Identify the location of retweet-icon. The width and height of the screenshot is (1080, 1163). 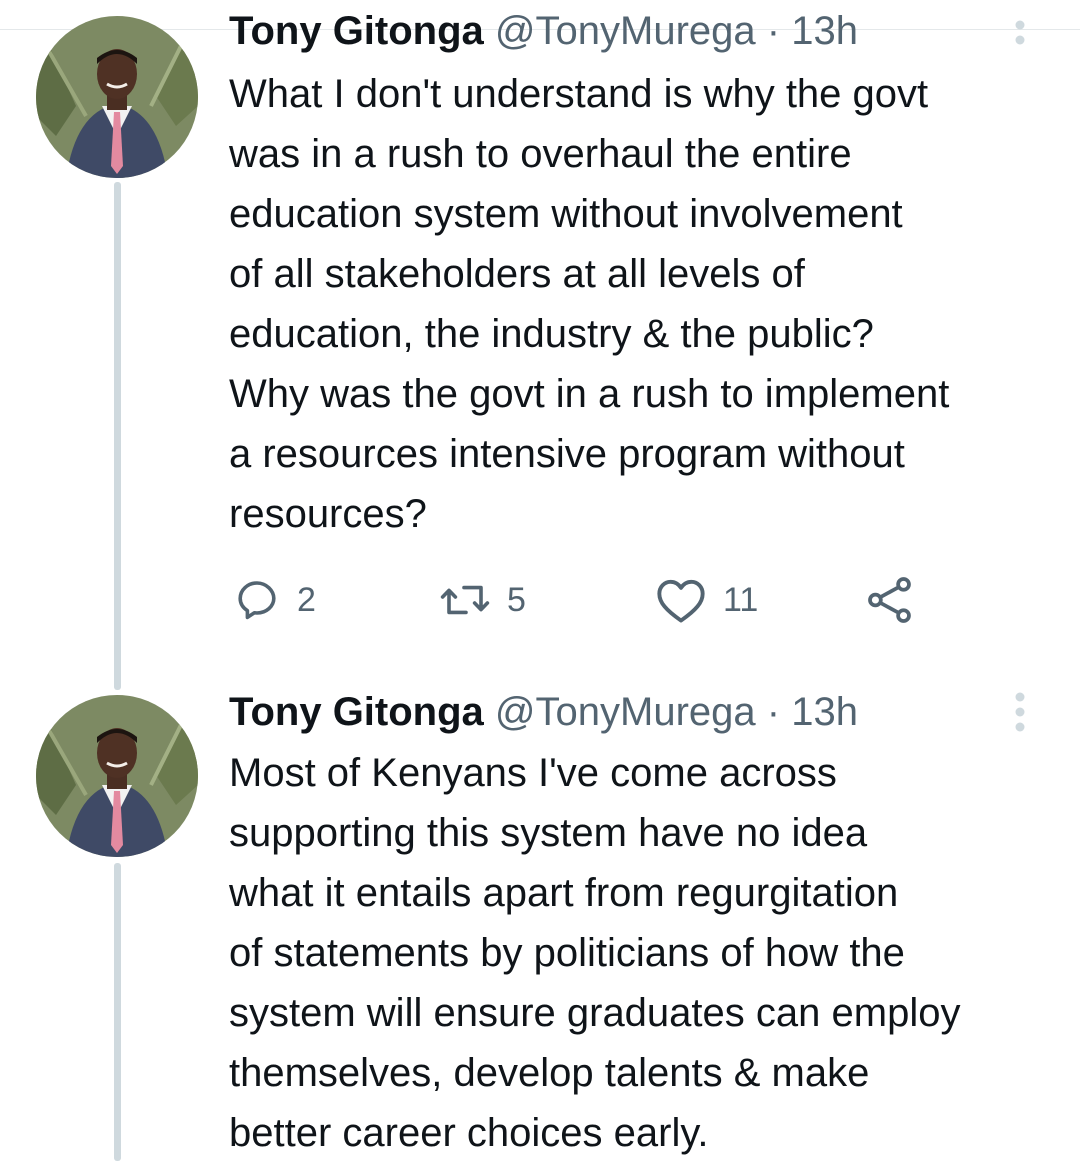
(465, 600).